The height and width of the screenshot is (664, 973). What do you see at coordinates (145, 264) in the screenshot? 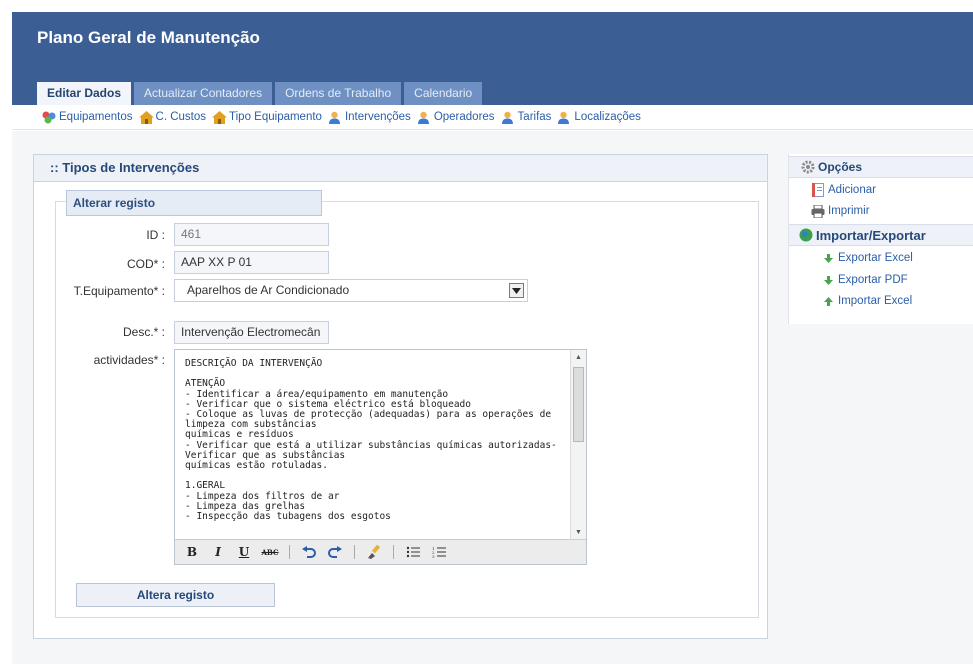
I see `cod-label: COD* :` at bounding box center [145, 264].